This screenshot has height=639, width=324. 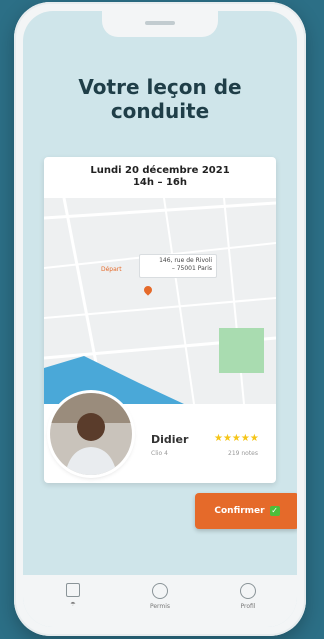 I want to click on tab-permis-label: Permis, so click(x=160, y=606).